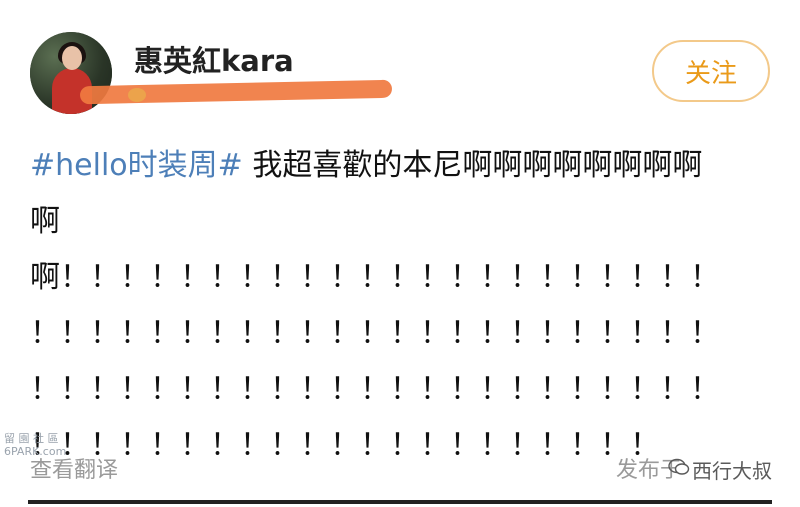 The height and width of the screenshot is (507, 800). What do you see at coordinates (137, 95) in the screenshot?
I see `verified-badge-icon` at bounding box center [137, 95].